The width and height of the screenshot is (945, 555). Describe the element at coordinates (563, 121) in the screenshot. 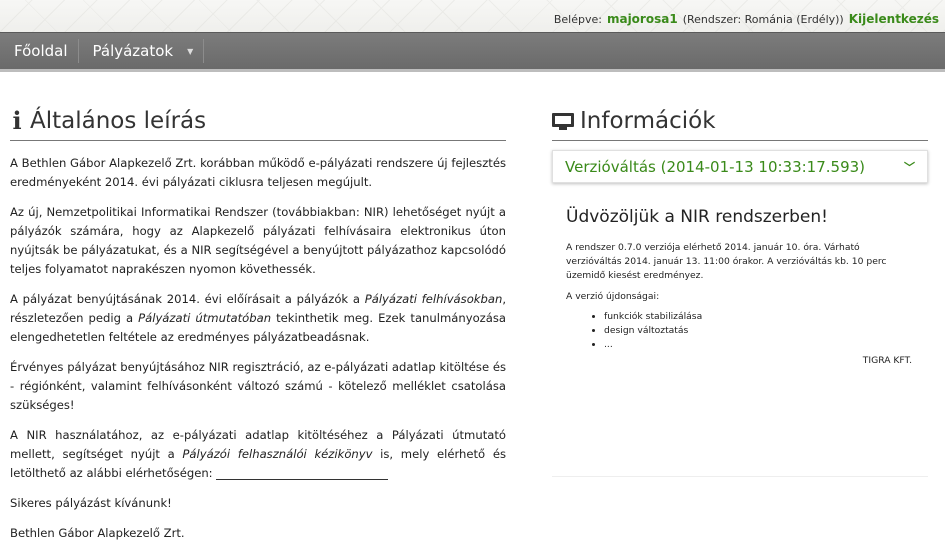

I see `monitor-icon` at that location.